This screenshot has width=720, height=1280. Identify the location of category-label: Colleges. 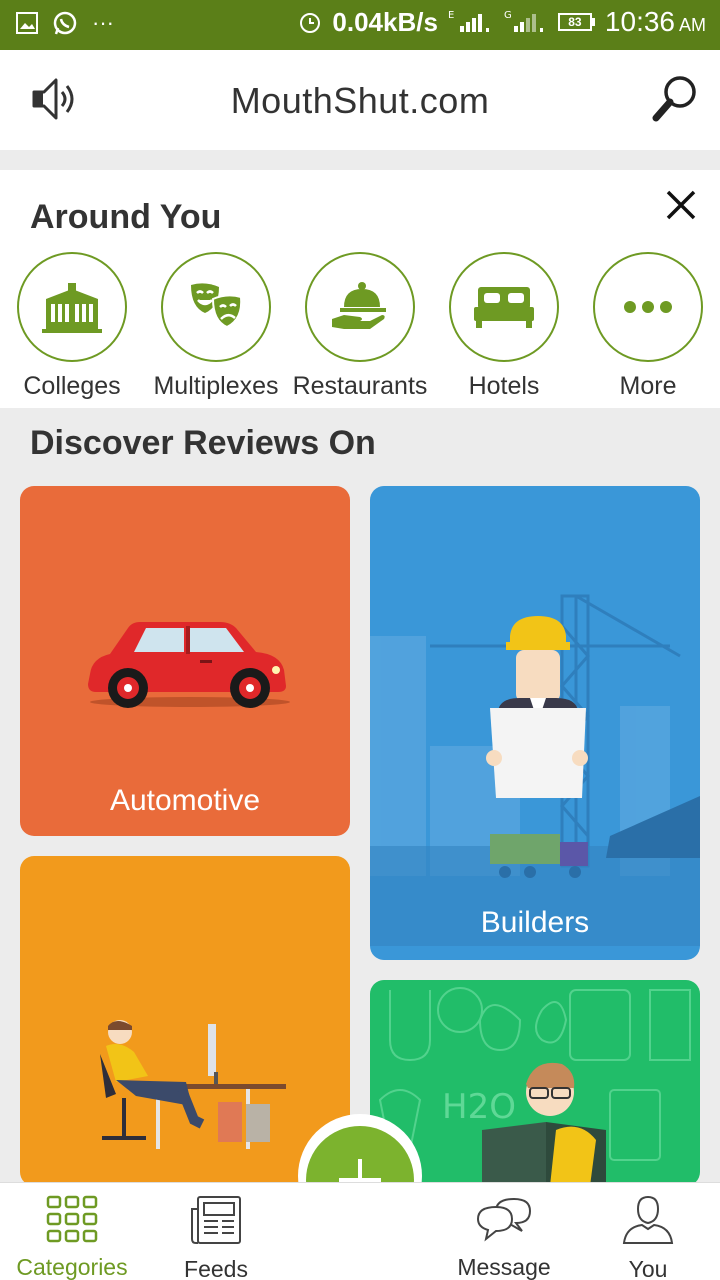
(72, 386).